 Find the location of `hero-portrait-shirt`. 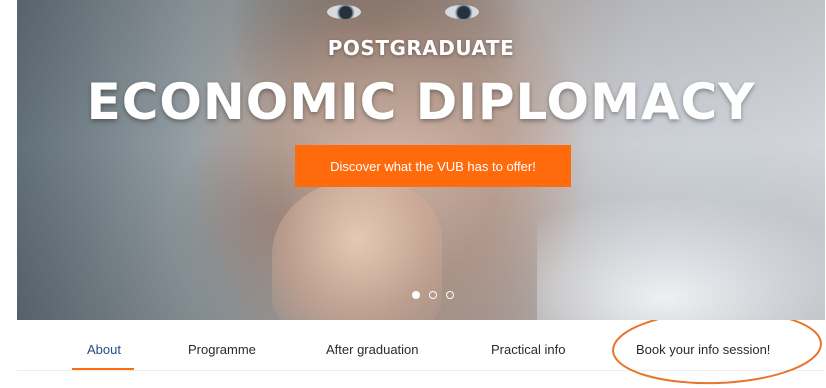

hero-portrait-shirt is located at coordinates (681, 260).